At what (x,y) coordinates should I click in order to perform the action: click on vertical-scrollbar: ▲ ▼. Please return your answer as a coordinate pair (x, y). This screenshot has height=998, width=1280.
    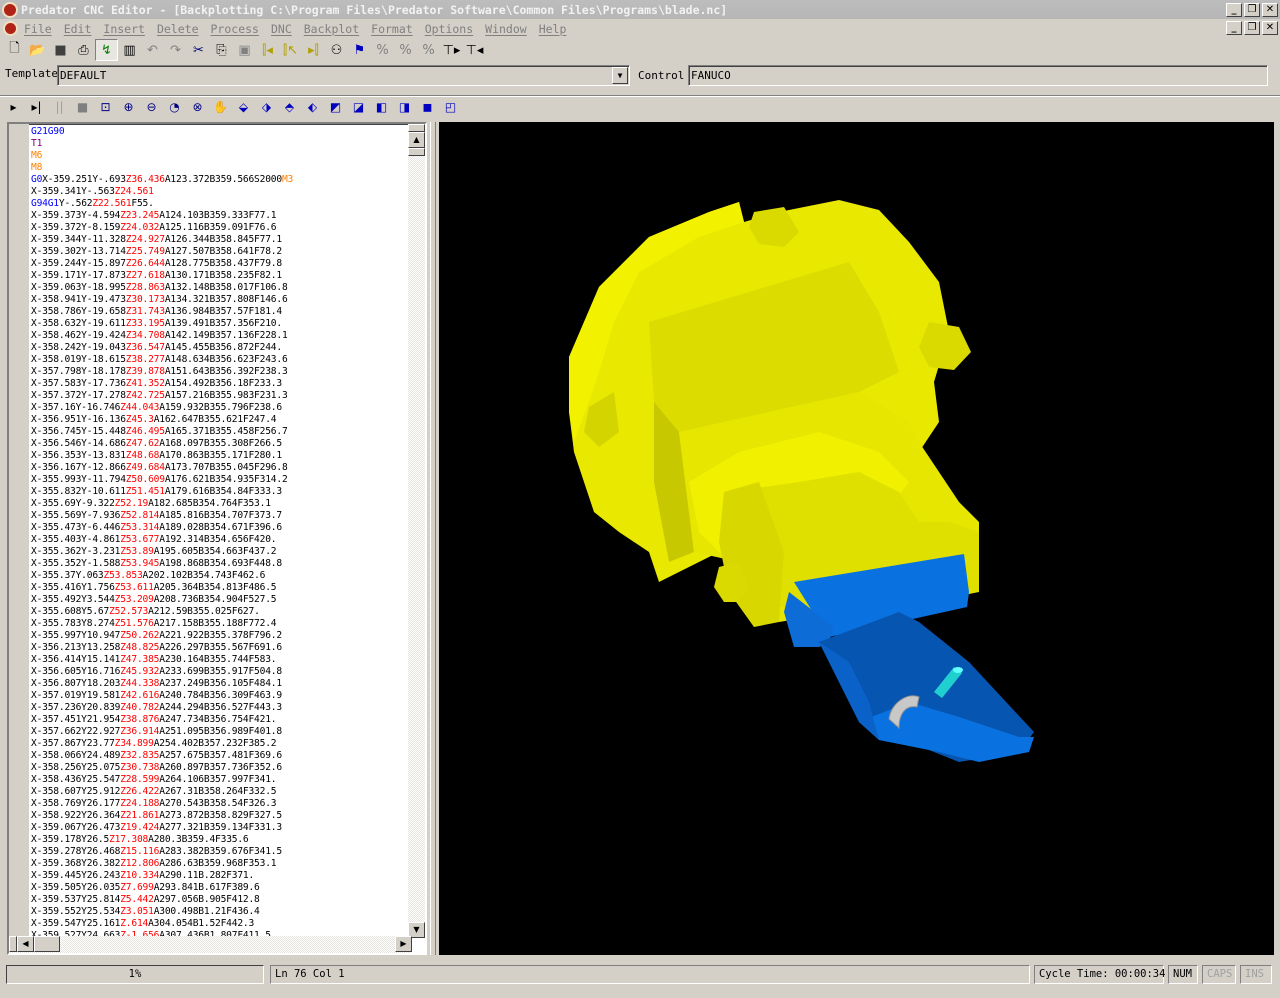
    Looking at the image, I should click on (416, 531).